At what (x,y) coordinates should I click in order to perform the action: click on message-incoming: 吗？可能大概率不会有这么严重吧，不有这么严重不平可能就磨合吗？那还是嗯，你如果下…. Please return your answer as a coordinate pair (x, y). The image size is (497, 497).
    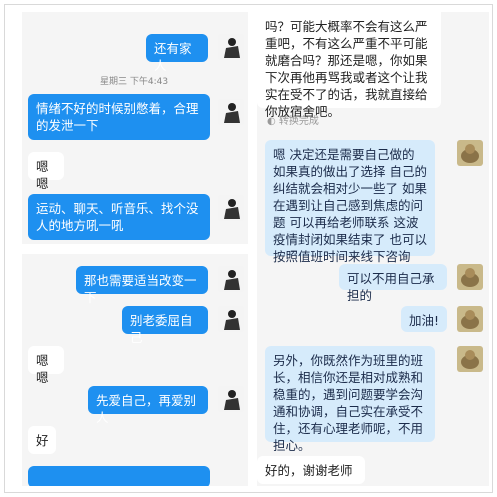
    Looking at the image, I should click on (349, 65).